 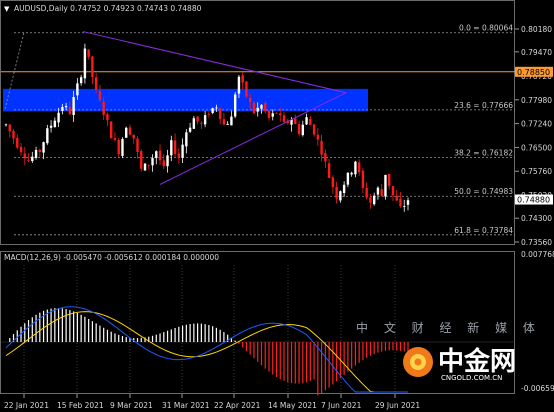 What do you see at coordinates (536, 52) in the screenshot?
I see `price-tick-label: 0.79470` at bounding box center [536, 52].